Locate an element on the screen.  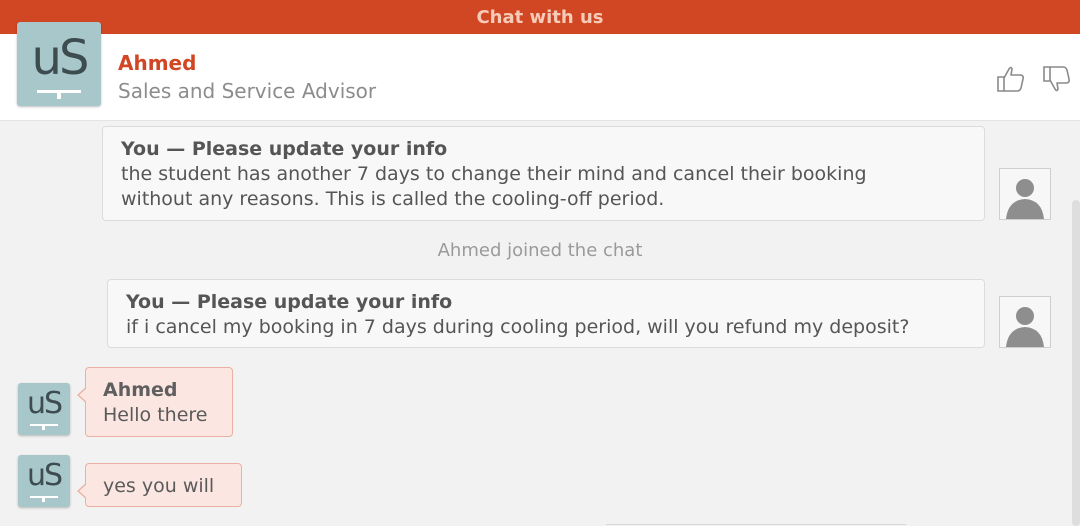
thumbs-down-icon is located at coordinates (1057, 79).